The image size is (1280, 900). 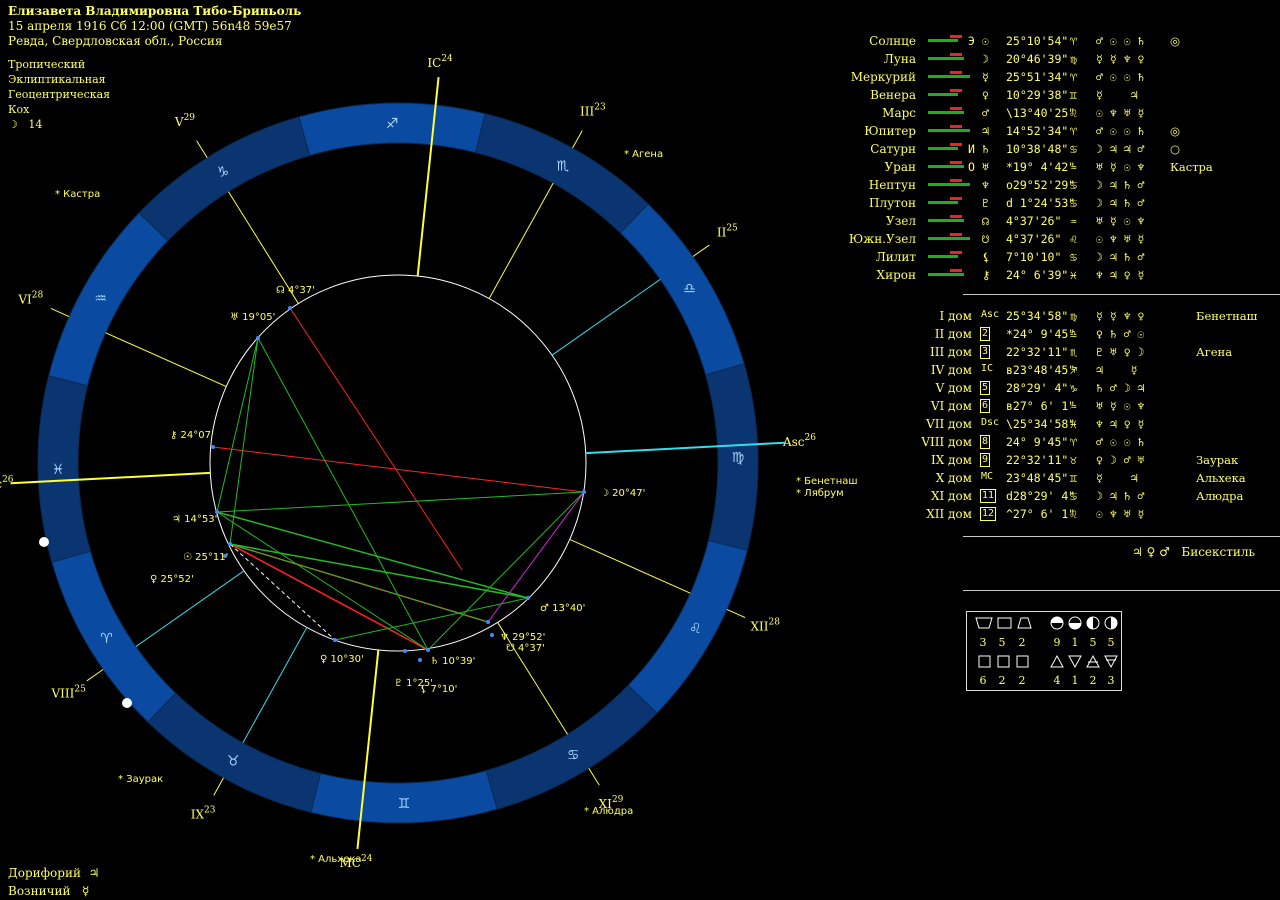 What do you see at coordinates (1006, 185) in the screenshot?
I see `planet-row: Нептун ♆ о29°52'29" ♋ ☽ ♃ ♄ ♂` at bounding box center [1006, 185].